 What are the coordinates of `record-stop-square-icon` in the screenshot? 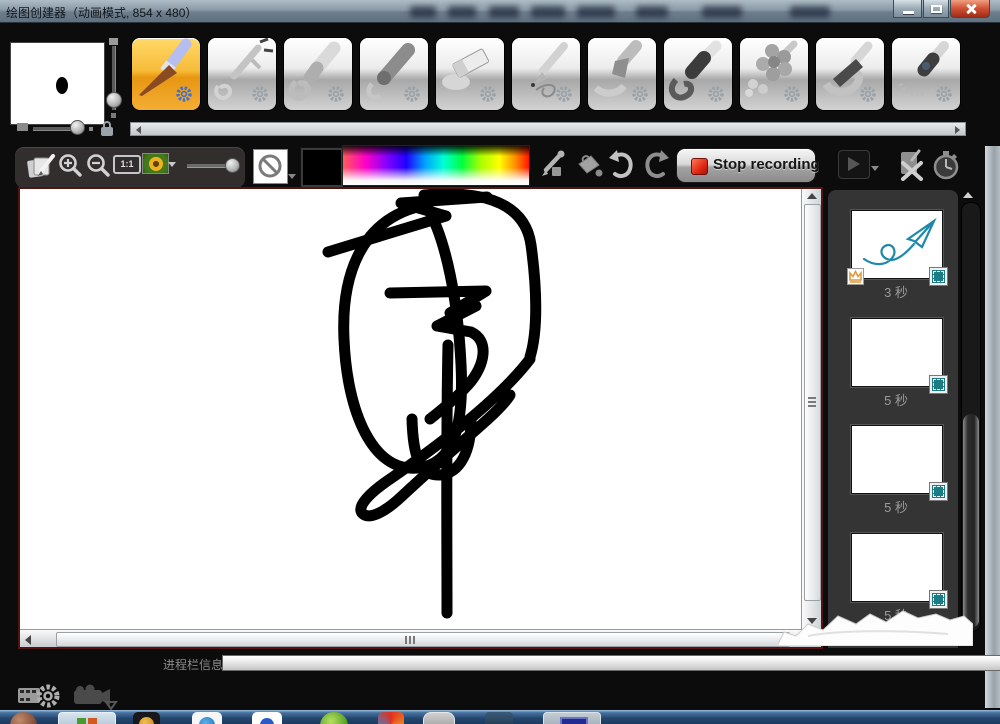 It's located at (699, 166).